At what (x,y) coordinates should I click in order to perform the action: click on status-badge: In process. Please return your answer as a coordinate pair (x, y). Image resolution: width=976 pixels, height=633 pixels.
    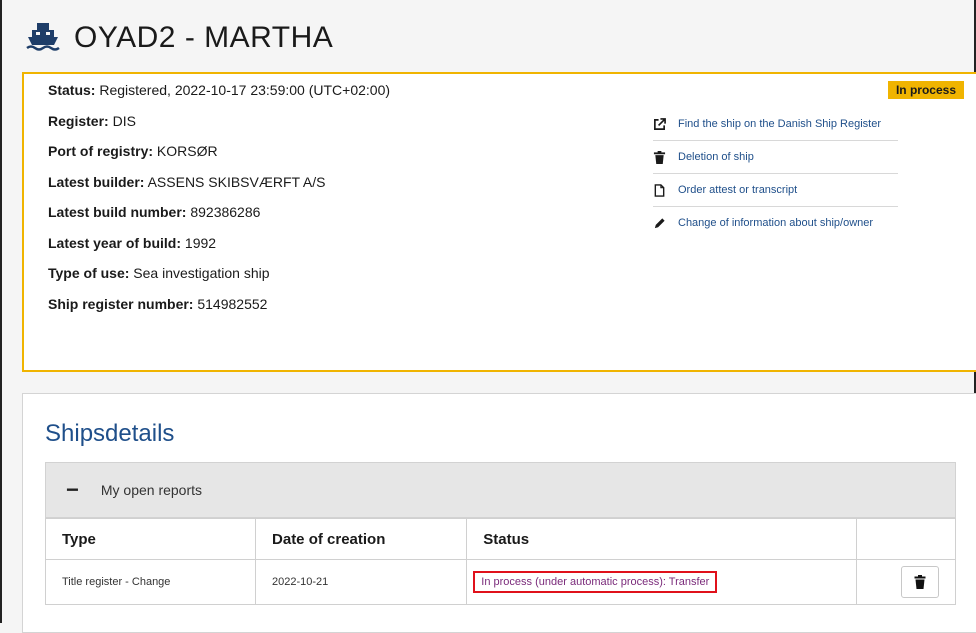
    Looking at the image, I should click on (925, 90).